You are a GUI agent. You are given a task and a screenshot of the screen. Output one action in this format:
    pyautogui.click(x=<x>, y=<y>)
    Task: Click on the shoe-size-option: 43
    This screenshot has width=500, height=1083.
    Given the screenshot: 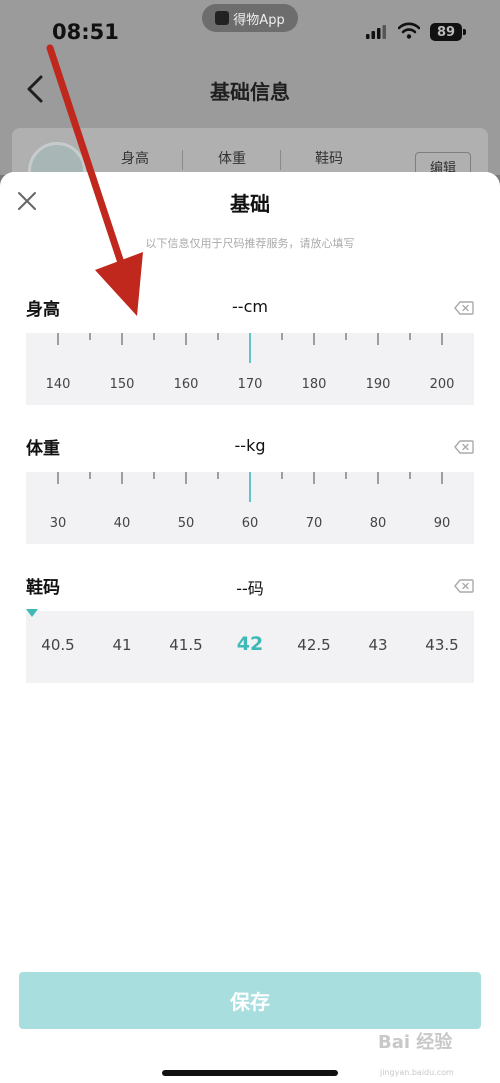 What is the action you would take?
    pyautogui.click(x=378, y=645)
    